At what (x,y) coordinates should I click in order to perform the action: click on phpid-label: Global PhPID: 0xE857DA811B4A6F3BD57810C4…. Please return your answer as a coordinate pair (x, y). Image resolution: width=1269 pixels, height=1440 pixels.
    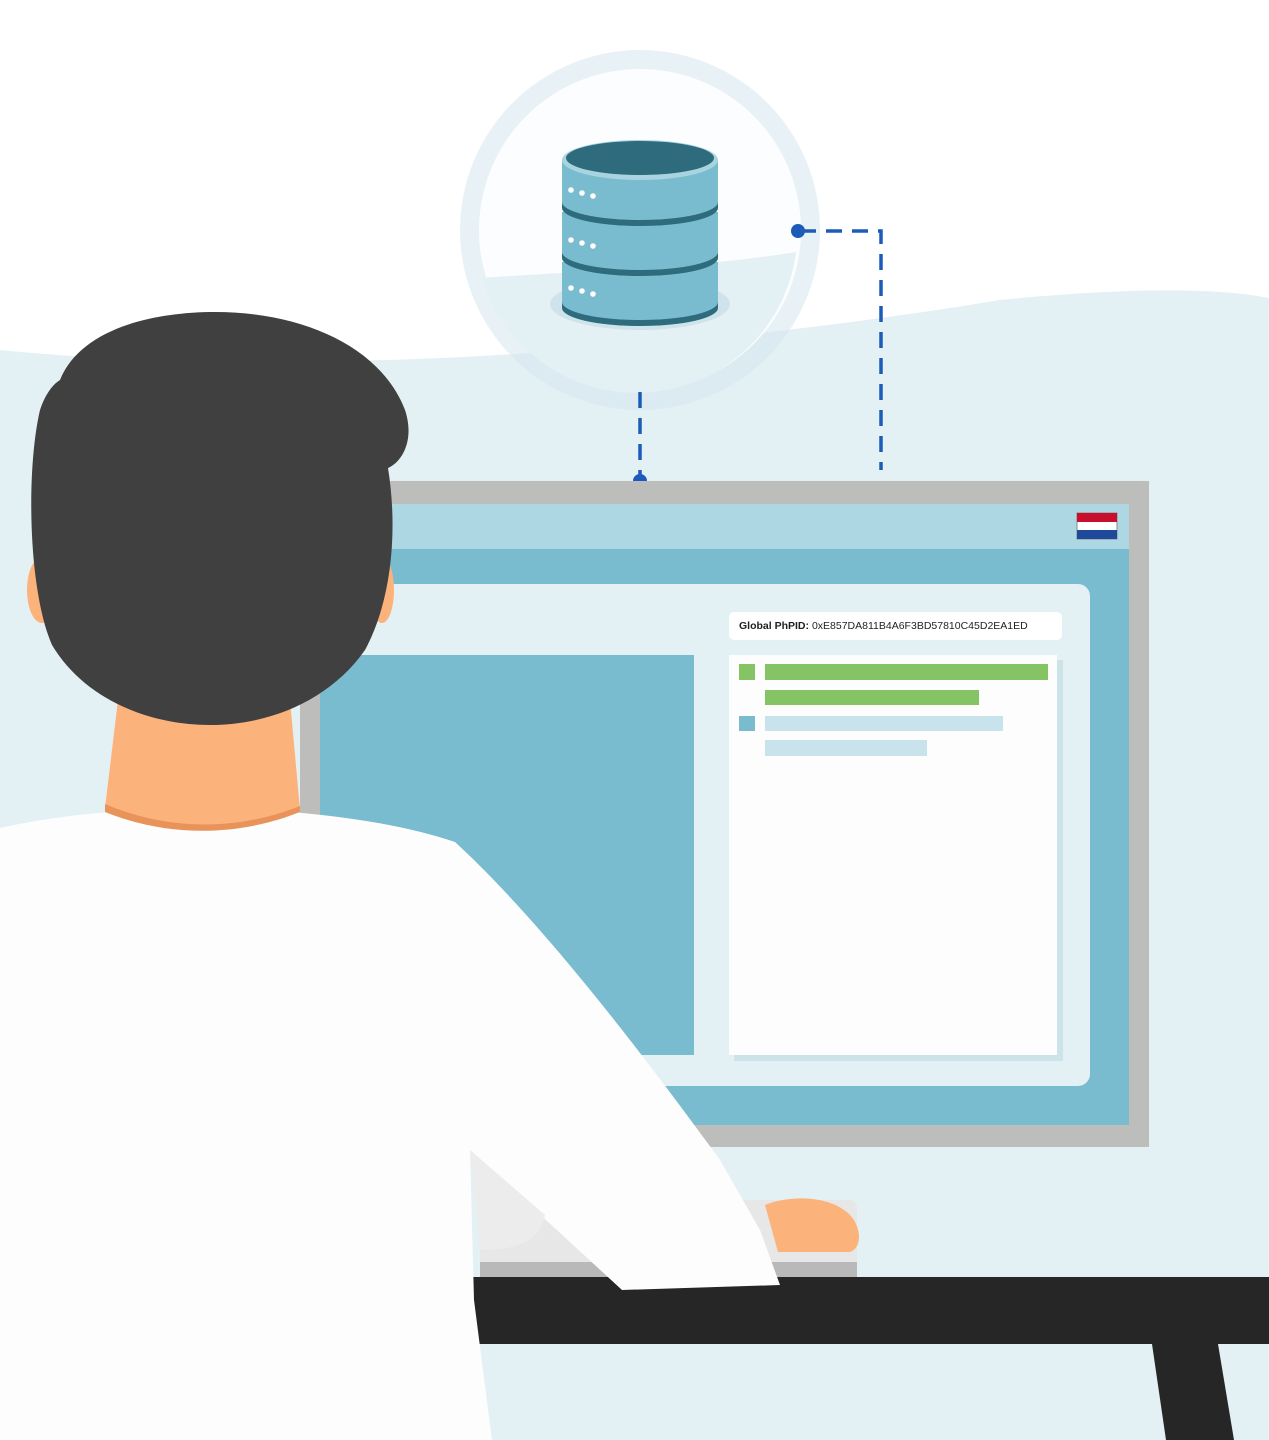
    Looking at the image, I should click on (895, 626).